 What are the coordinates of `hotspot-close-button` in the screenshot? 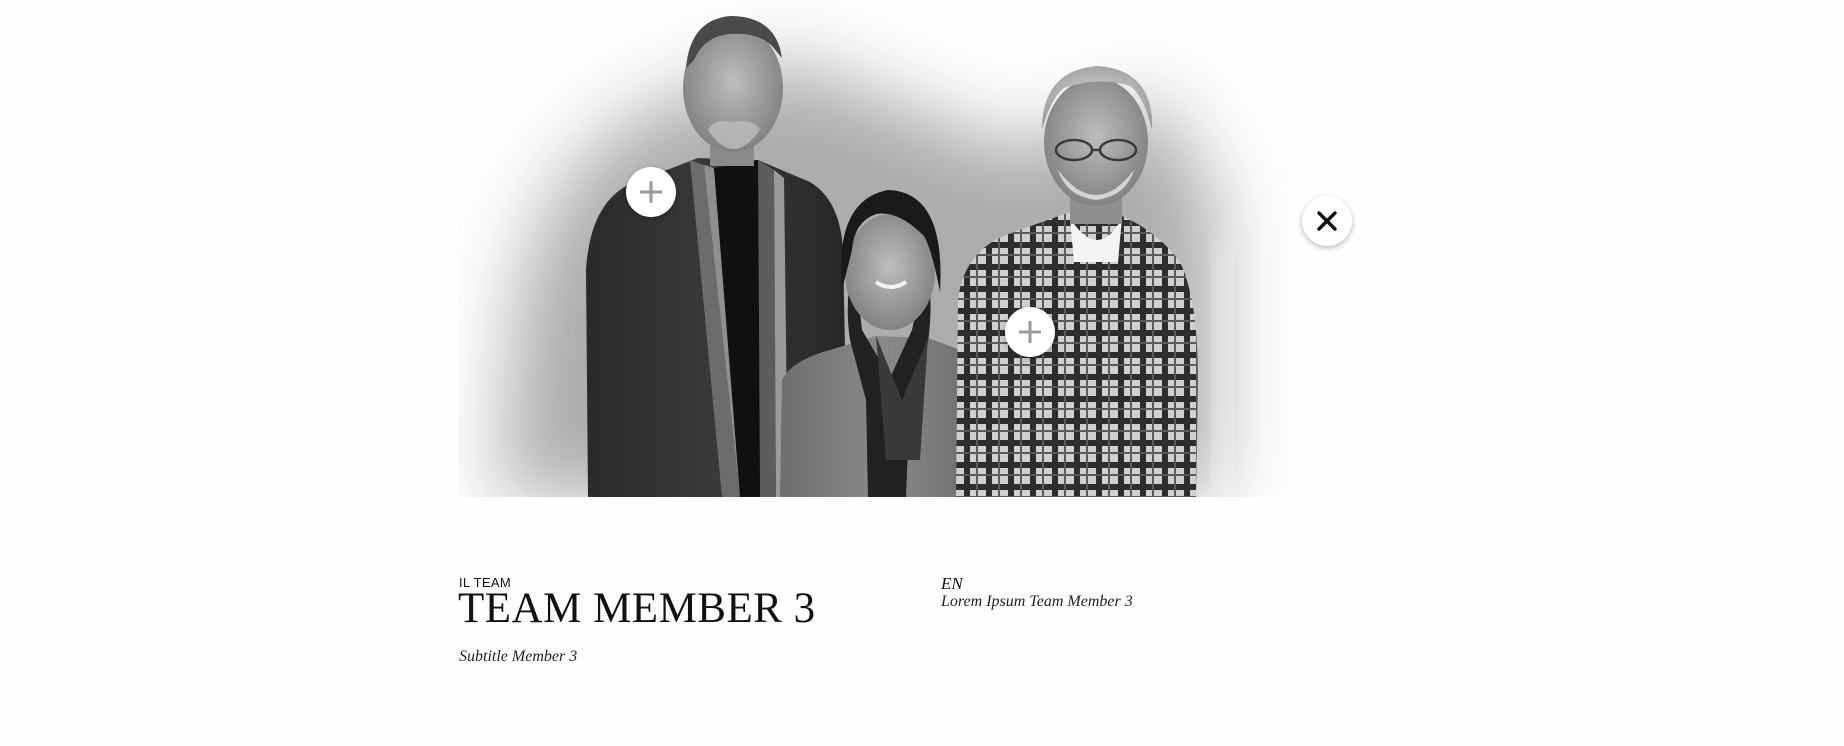 It's located at (1327, 221).